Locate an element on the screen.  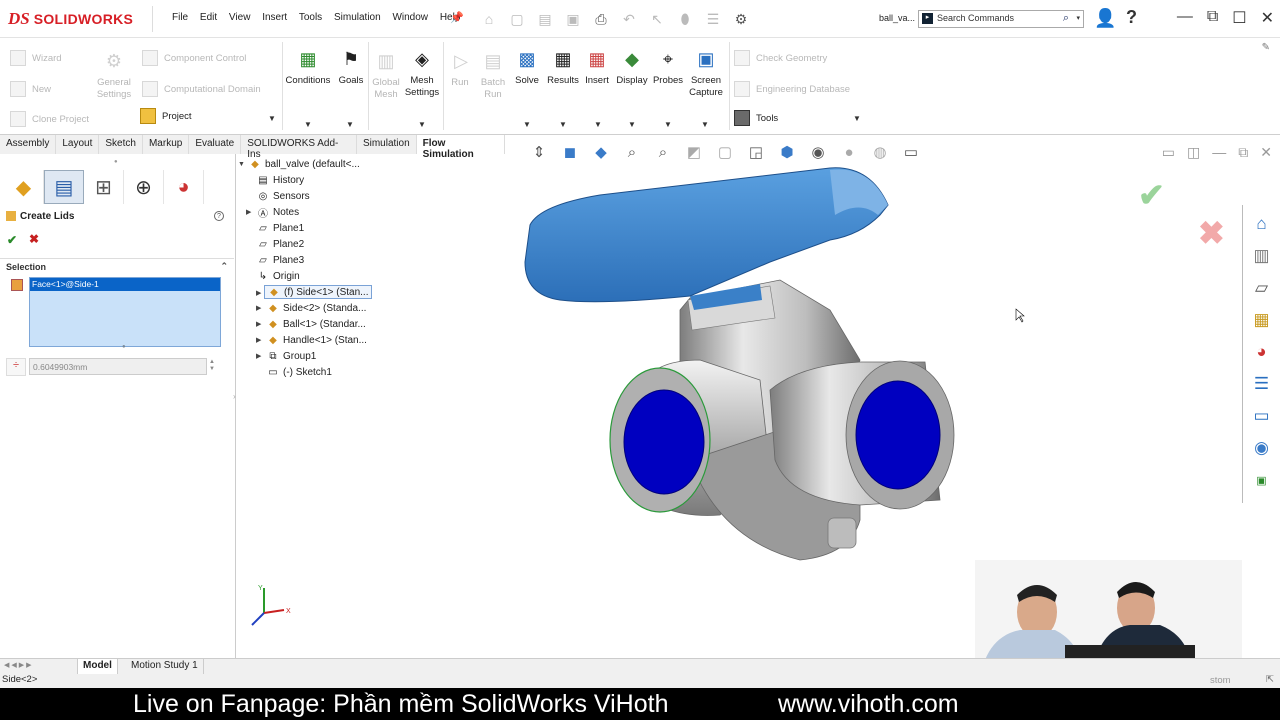
goals-dropdown-icon: ▼ is located at coordinates (350, 124).